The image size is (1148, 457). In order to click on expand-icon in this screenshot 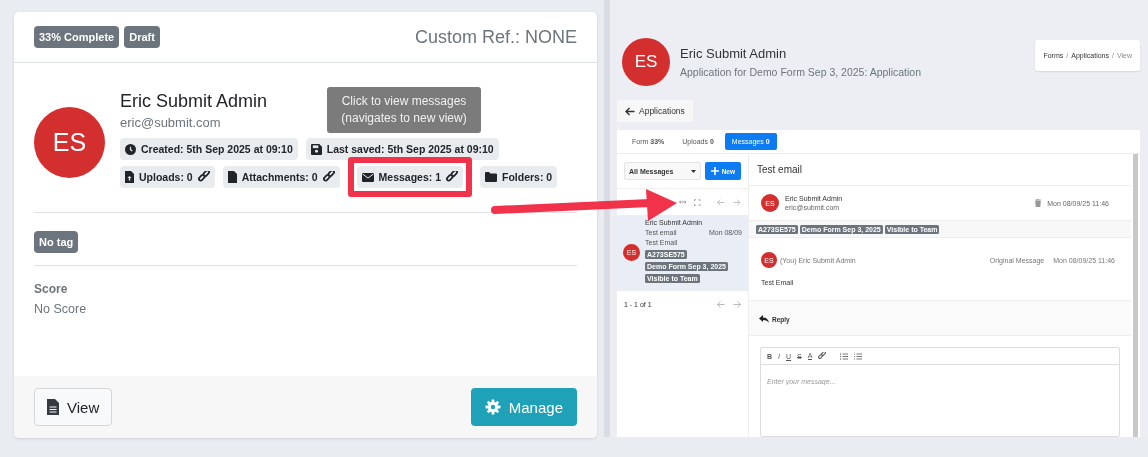, I will do `click(698, 202)`.